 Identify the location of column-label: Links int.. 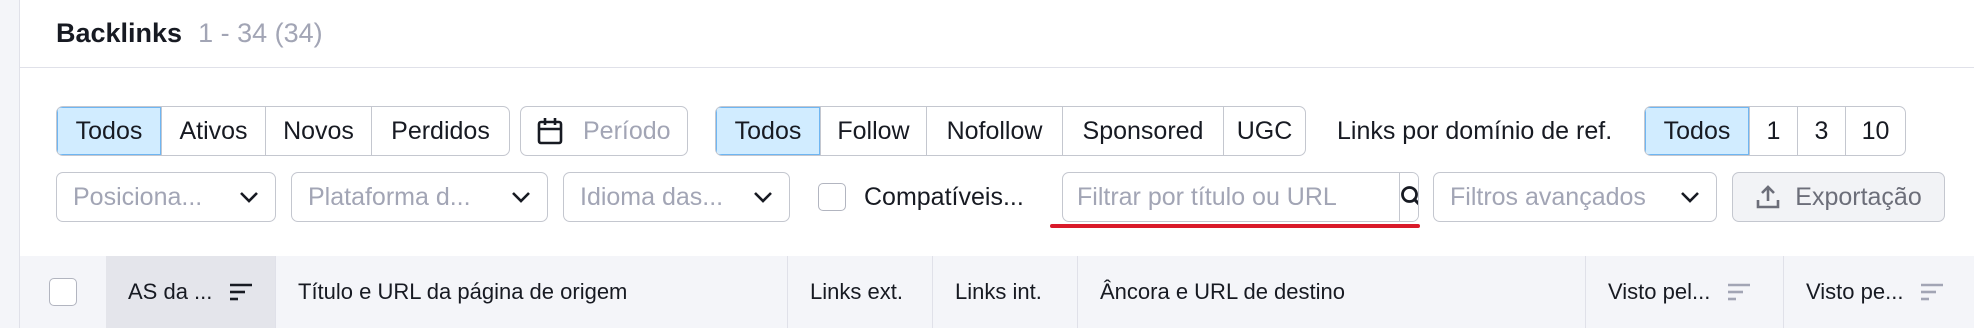
(998, 291).